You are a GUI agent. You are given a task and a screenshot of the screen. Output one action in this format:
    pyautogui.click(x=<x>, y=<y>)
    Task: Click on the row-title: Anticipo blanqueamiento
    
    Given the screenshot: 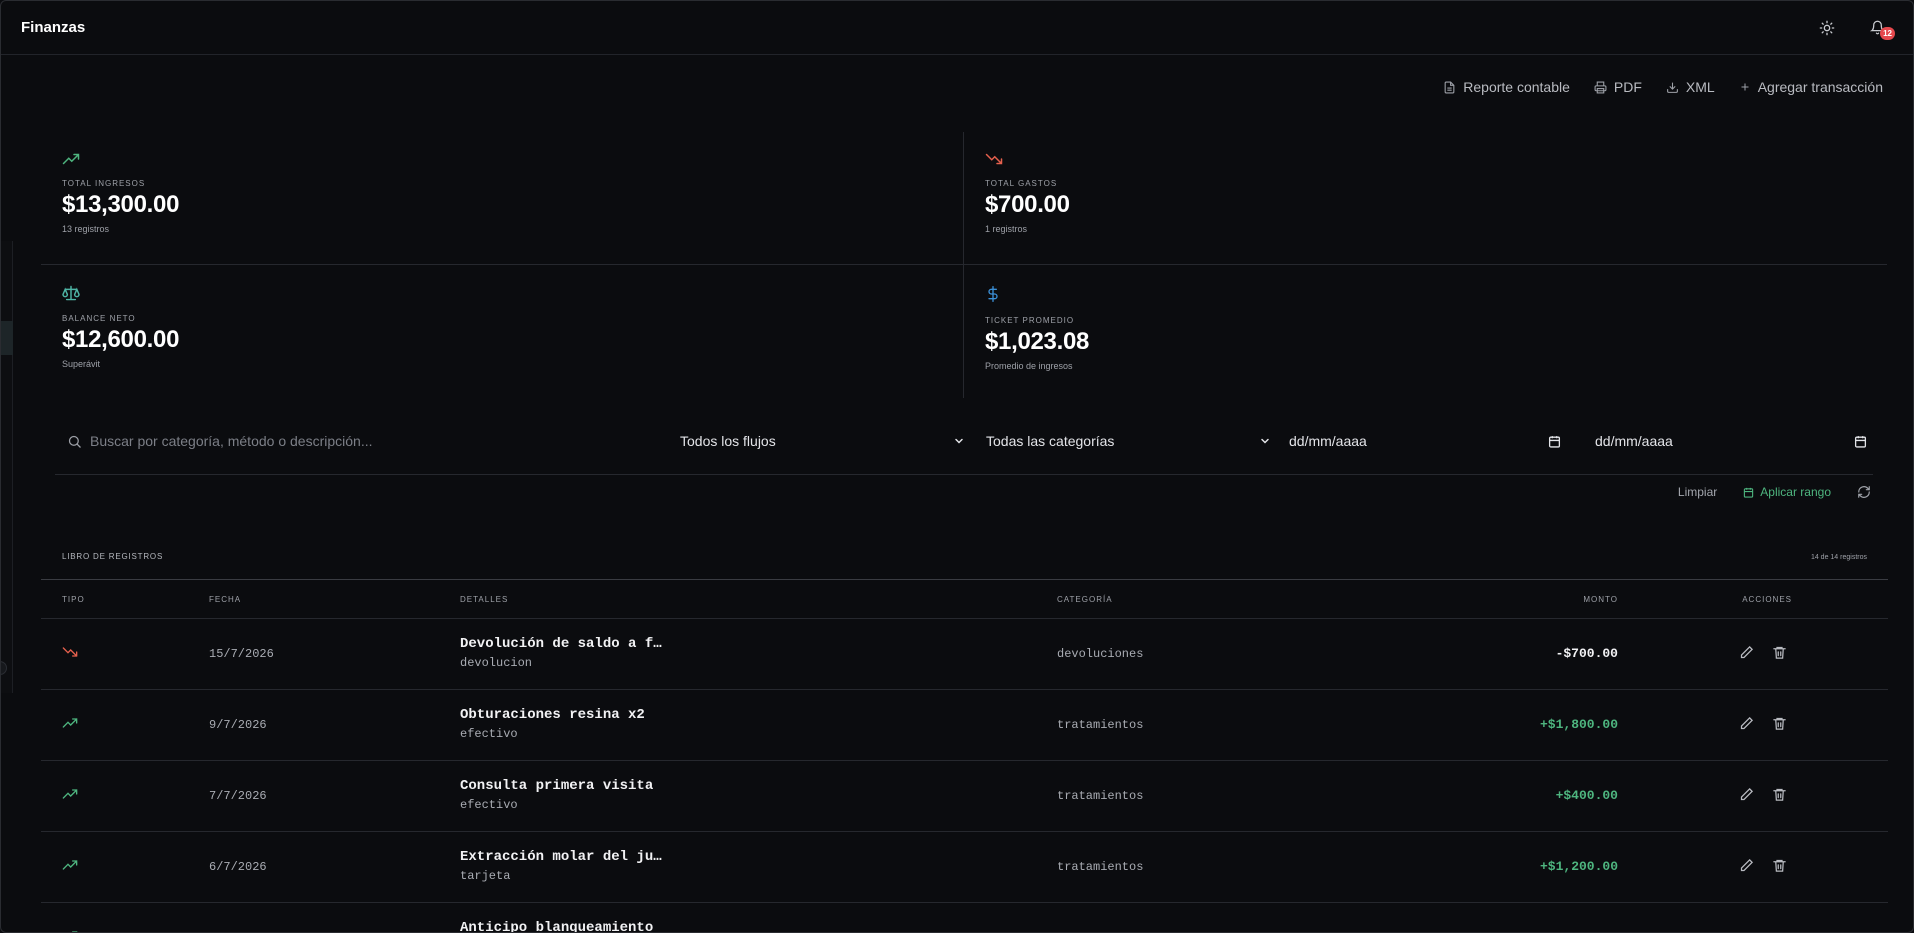 What is the action you would take?
    pyautogui.click(x=557, y=926)
    